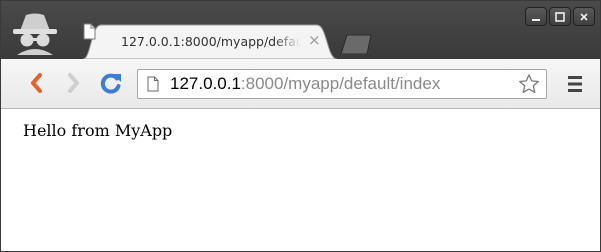 The height and width of the screenshot is (252, 601). I want to click on url-host: 127.0.0.1, so click(205, 83).